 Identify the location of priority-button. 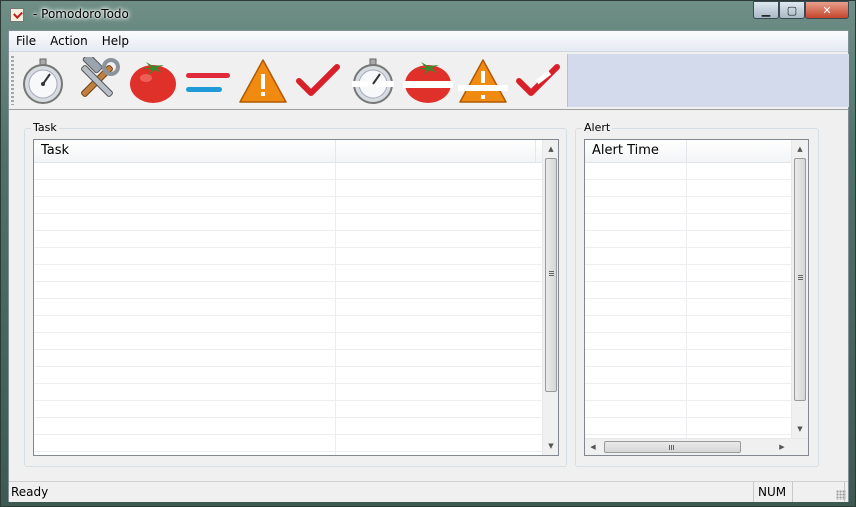
(207, 80).